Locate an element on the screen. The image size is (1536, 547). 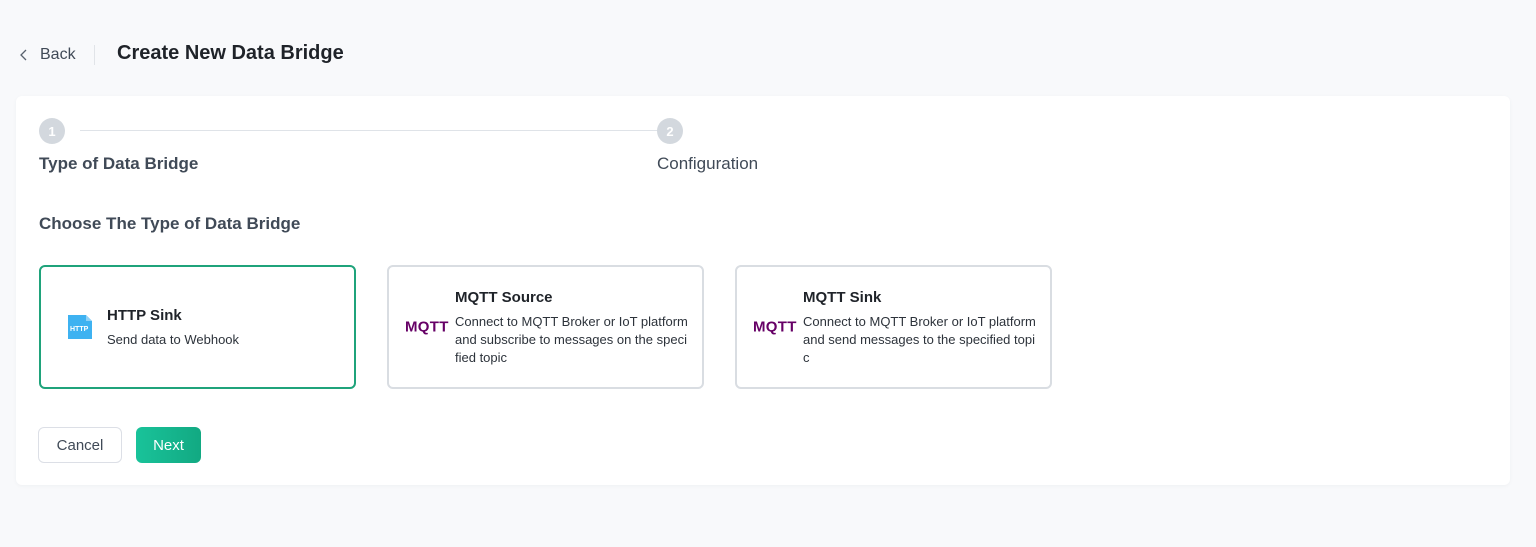
chevron-left-icon is located at coordinates (23, 55).